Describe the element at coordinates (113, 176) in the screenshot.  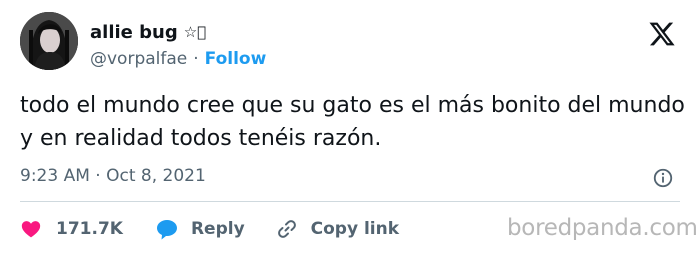
I see `tweet-timestamp: 9:23 AM · Oct 8, 2021` at that location.